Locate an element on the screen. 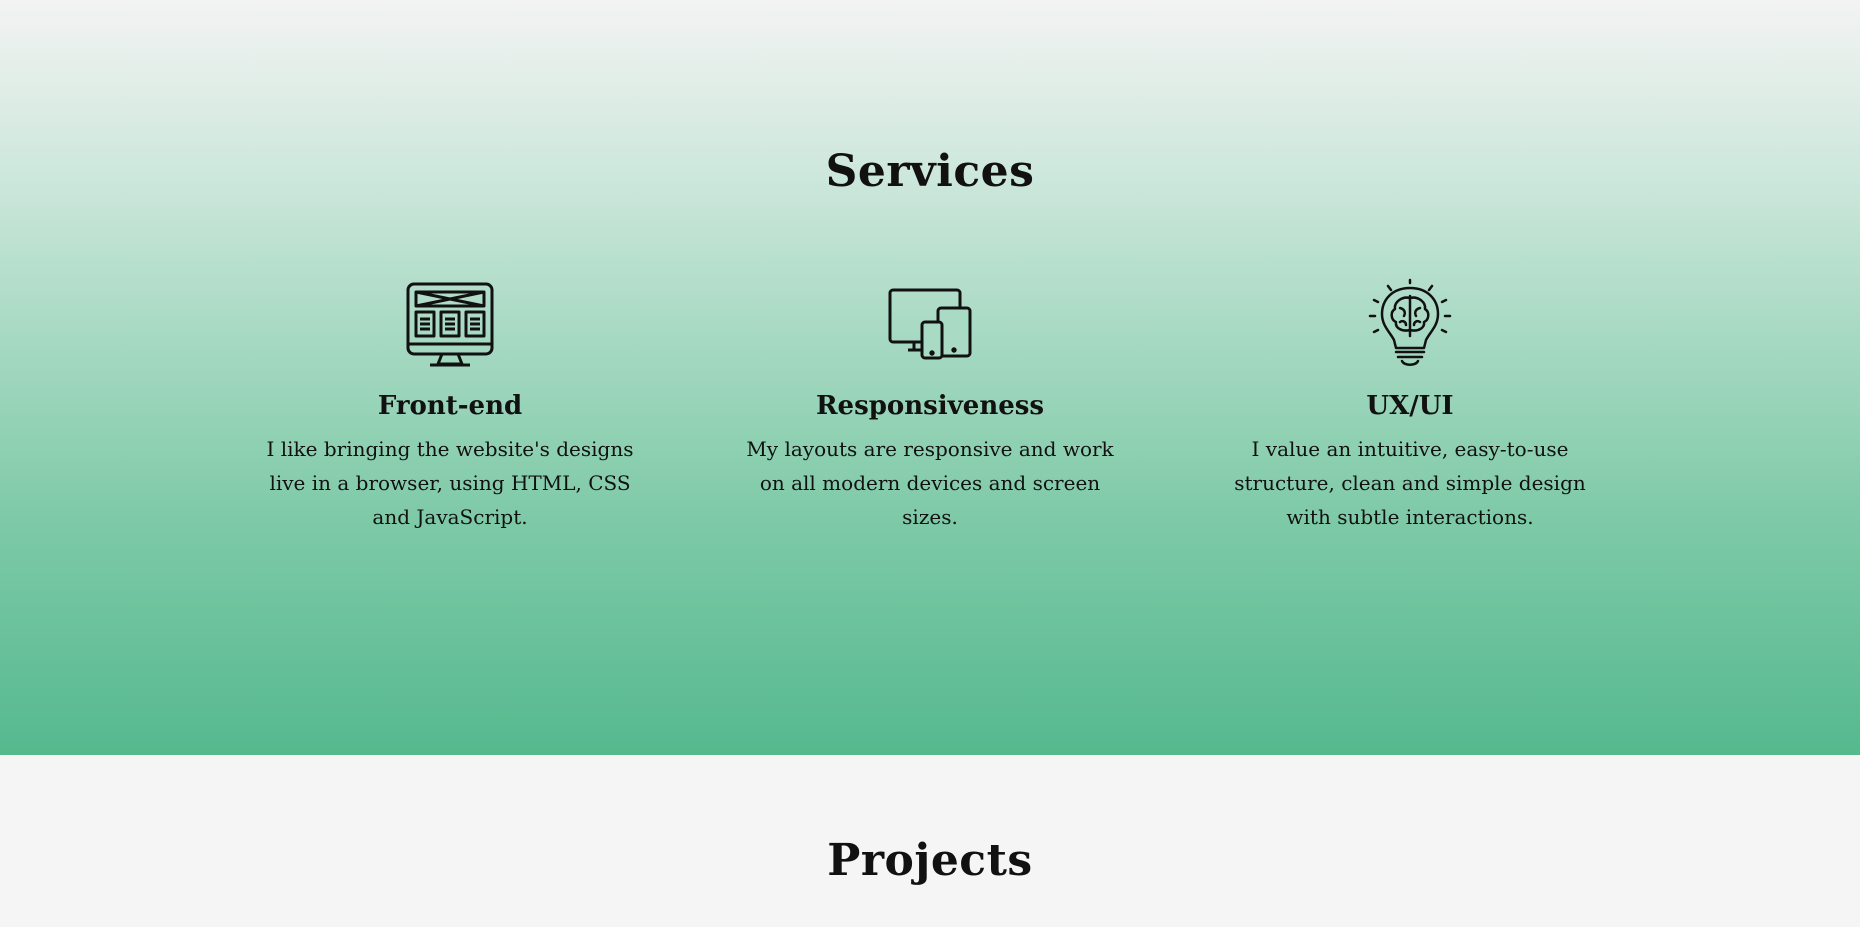  service-title: Responsiveness is located at coordinates (930, 406).